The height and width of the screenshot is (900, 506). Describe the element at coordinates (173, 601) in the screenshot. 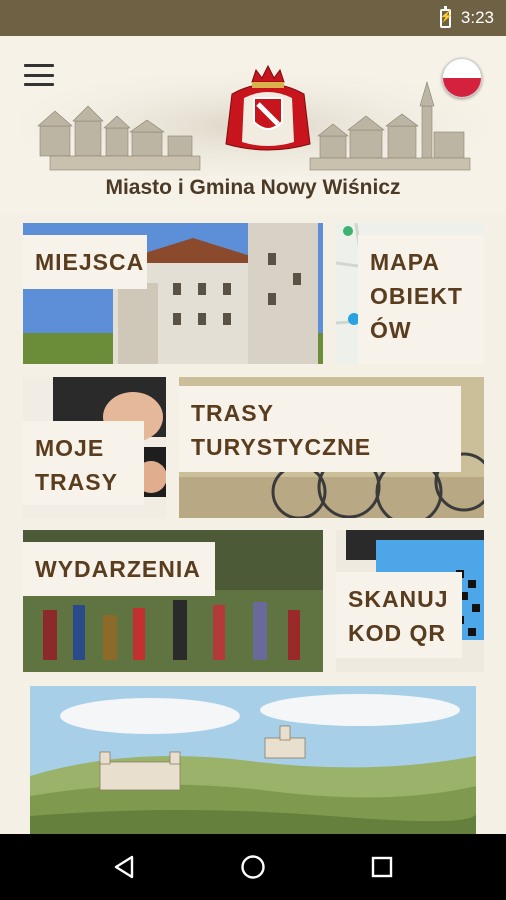

I see `tile-wydarzenia: WYDARZENIA` at that location.